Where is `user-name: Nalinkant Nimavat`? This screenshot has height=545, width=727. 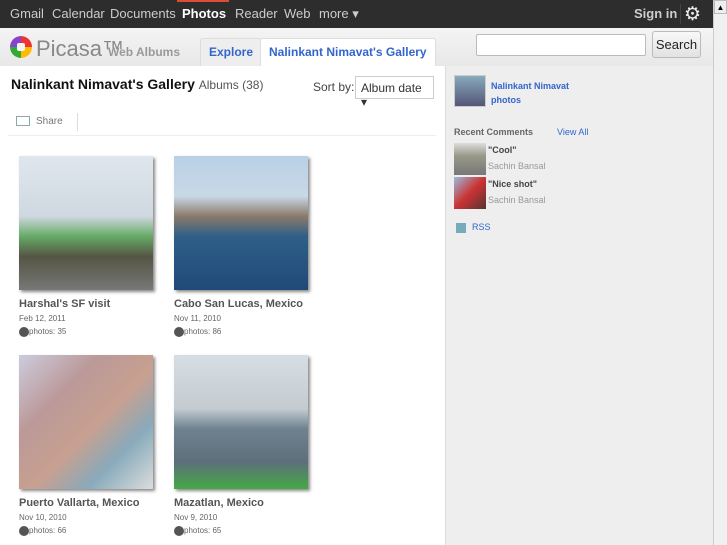
user-name: Nalinkant Nimavat is located at coordinates (530, 86).